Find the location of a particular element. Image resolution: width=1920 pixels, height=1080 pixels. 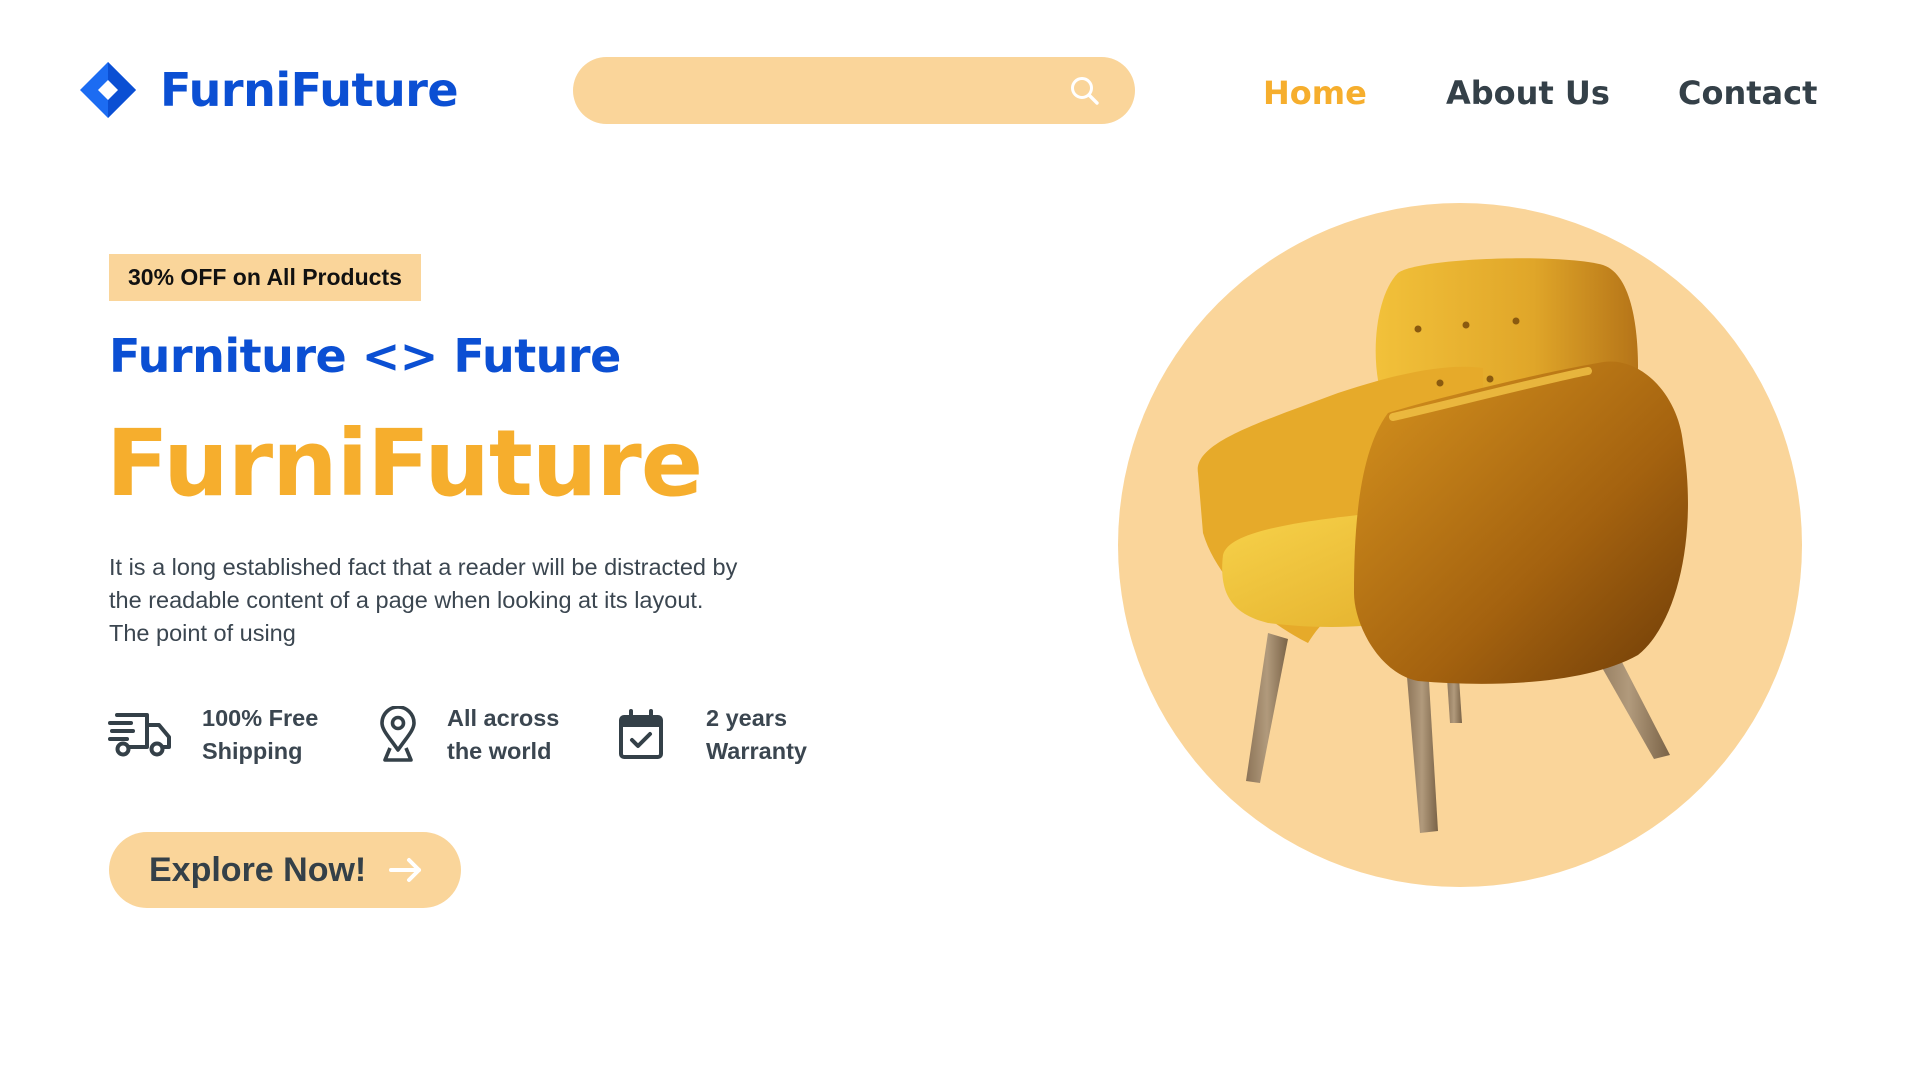

hero-title: FurniFuture is located at coordinates (404, 463).